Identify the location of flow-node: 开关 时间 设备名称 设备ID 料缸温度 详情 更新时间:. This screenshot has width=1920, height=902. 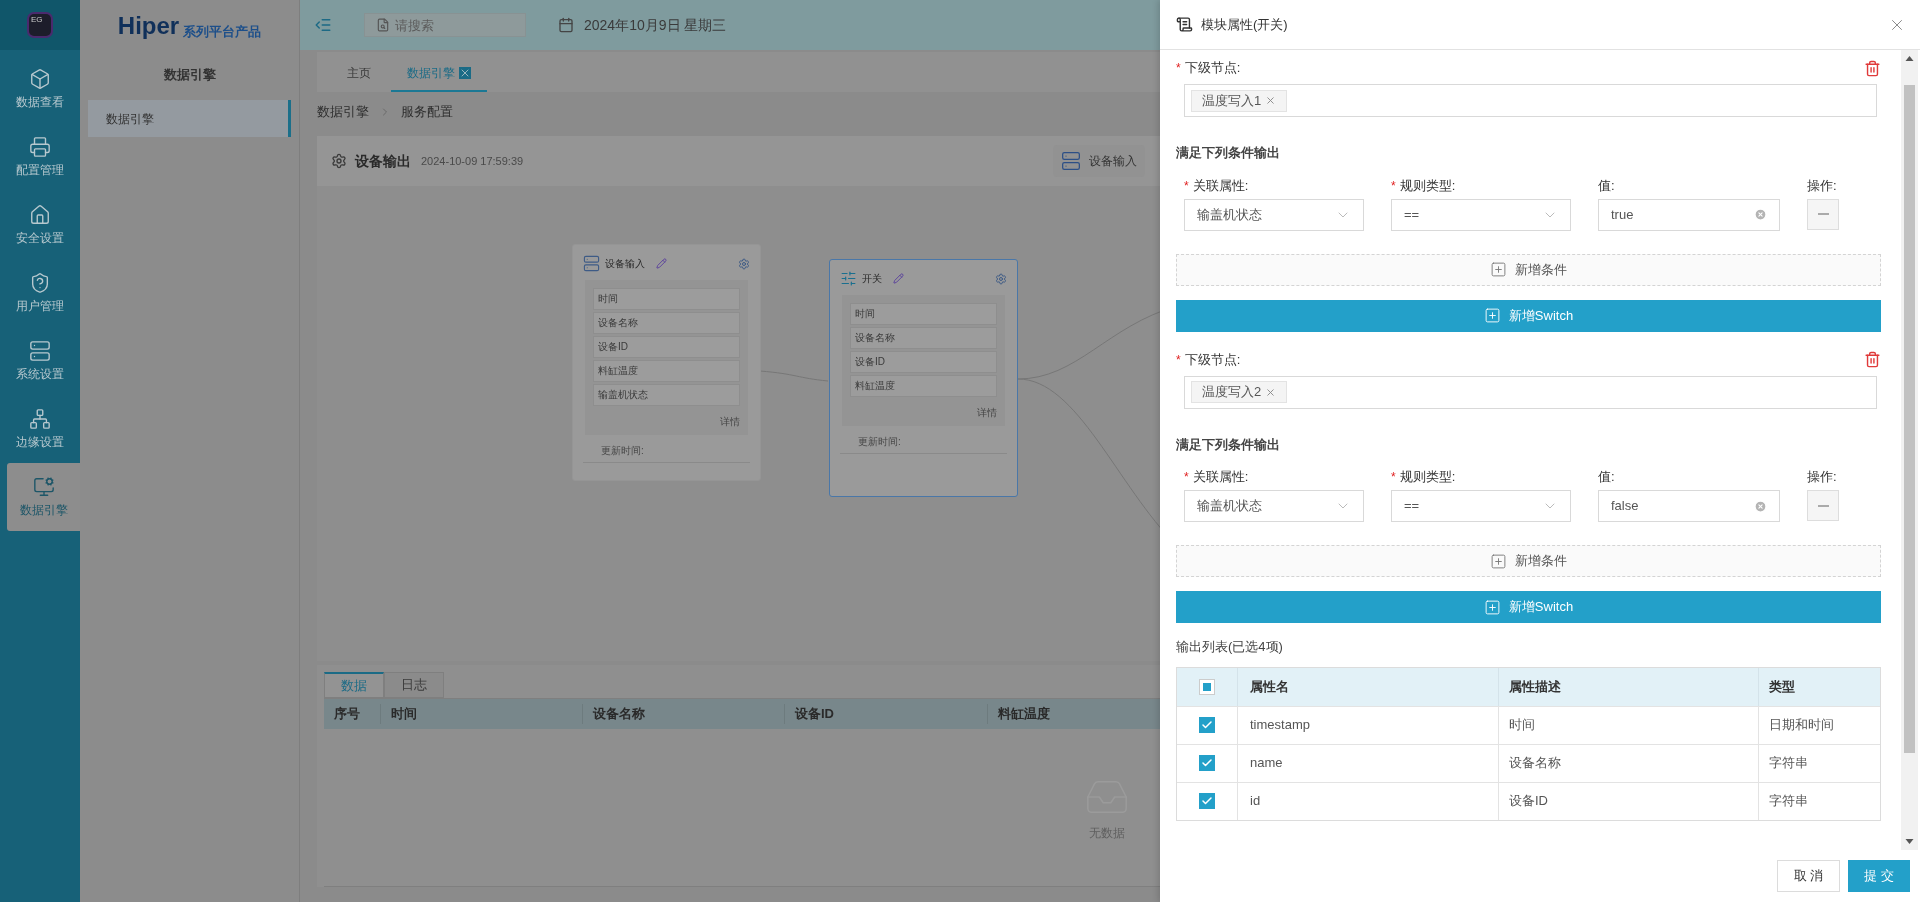
(923, 378).